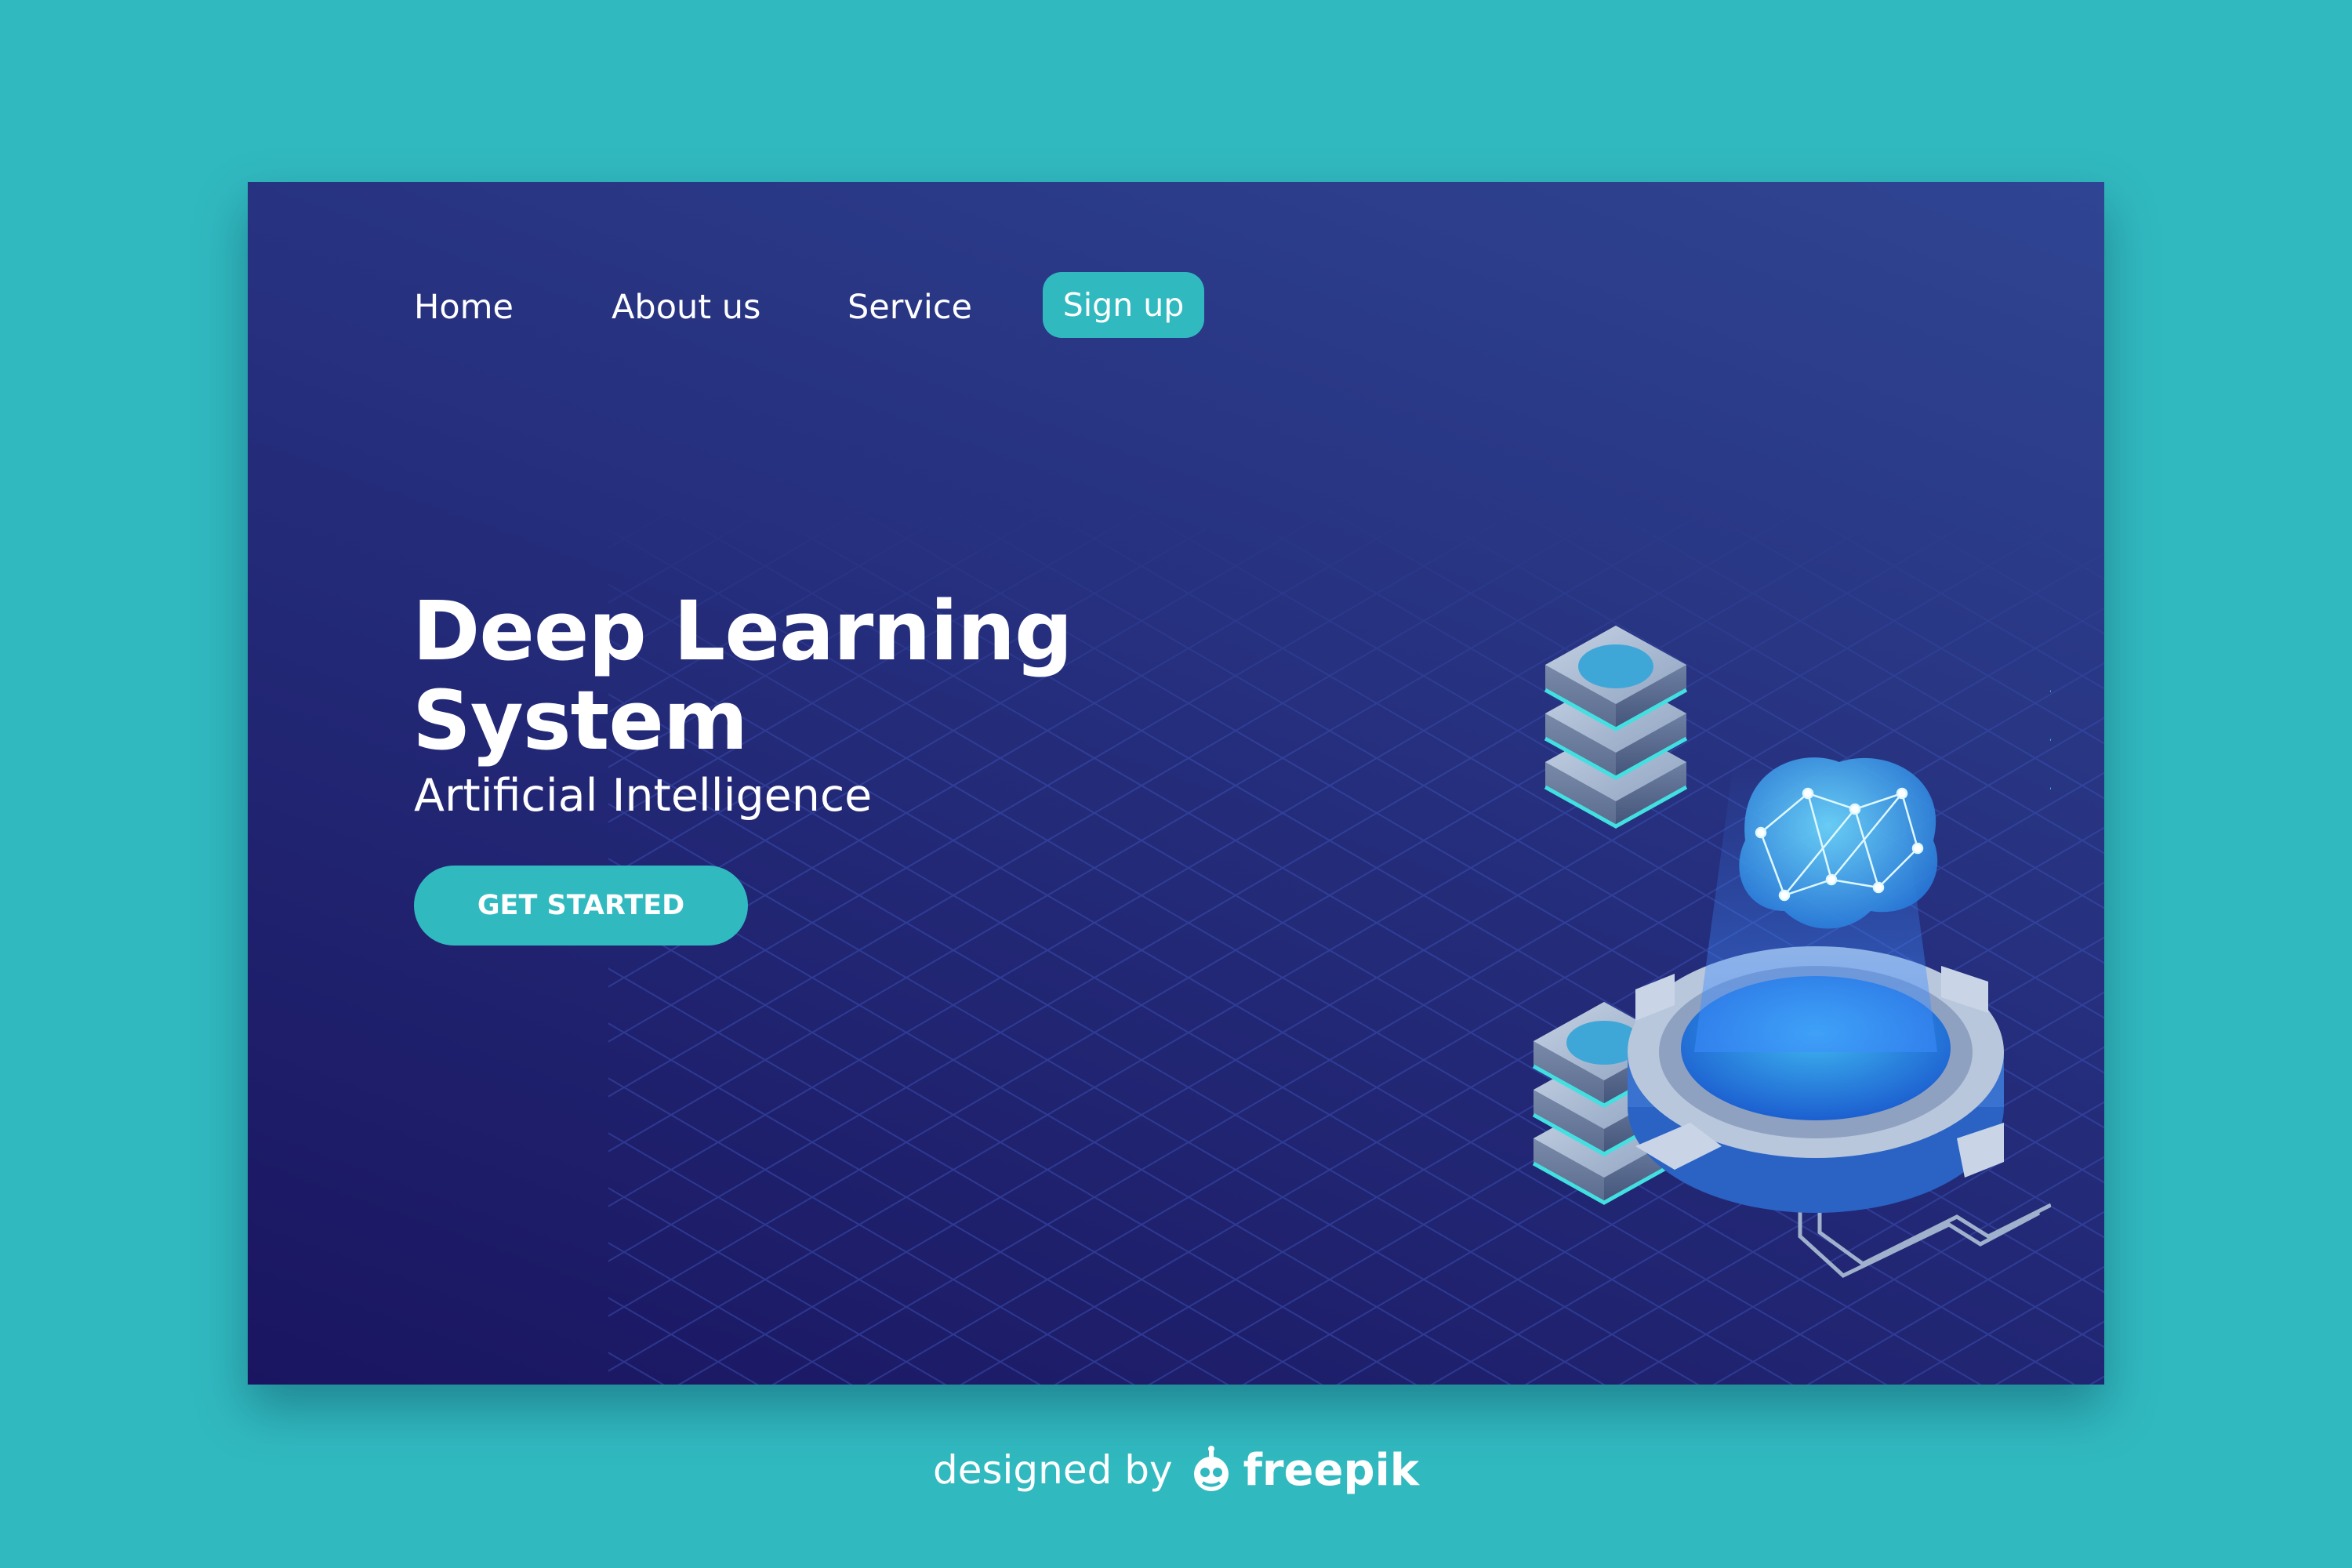  What do you see at coordinates (1052, 1470) in the screenshot?
I see `attribution-text: designed by` at bounding box center [1052, 1470].